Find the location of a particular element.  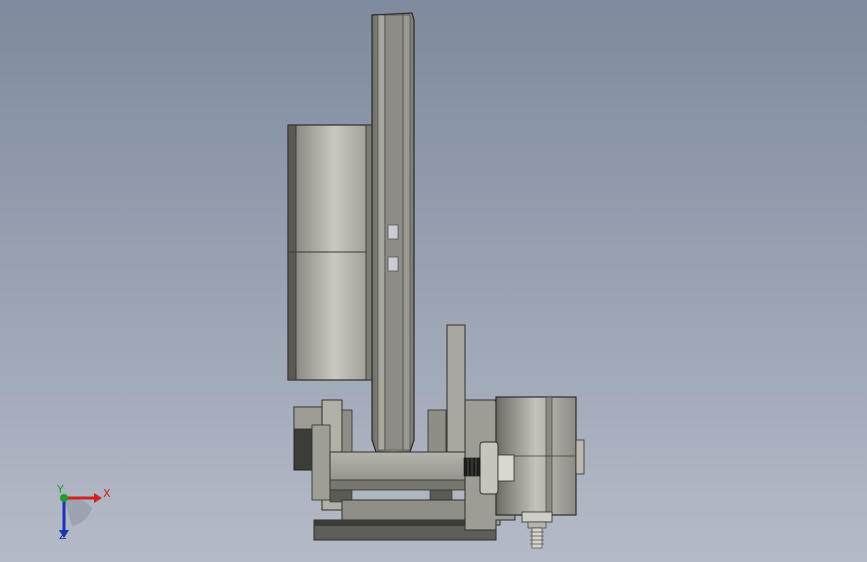

triad-plane-shade is located at coordinates (78, 511).